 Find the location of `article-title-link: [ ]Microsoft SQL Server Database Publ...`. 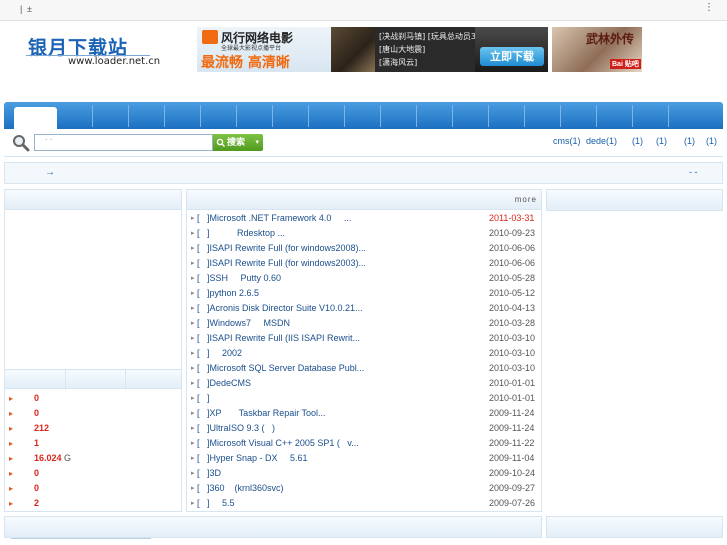

article-title-link: [ ]Microsoft SQL Server Database Publ... is located at coordinates (280, 368).